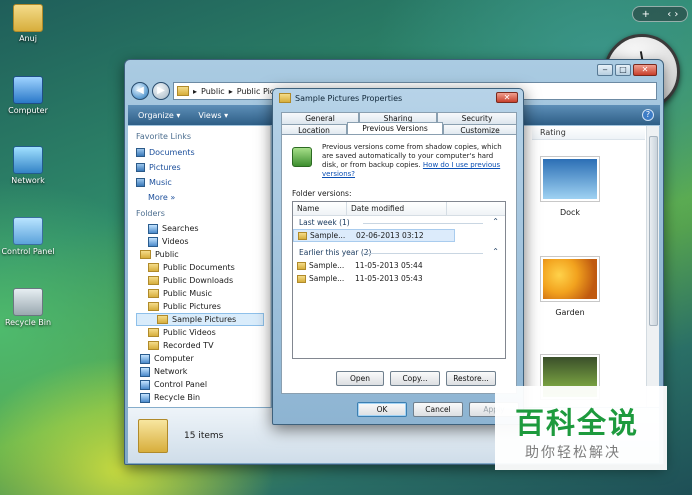 The image size is (692, 495). I want to click on forward-button: ▶, so click(161, 91).